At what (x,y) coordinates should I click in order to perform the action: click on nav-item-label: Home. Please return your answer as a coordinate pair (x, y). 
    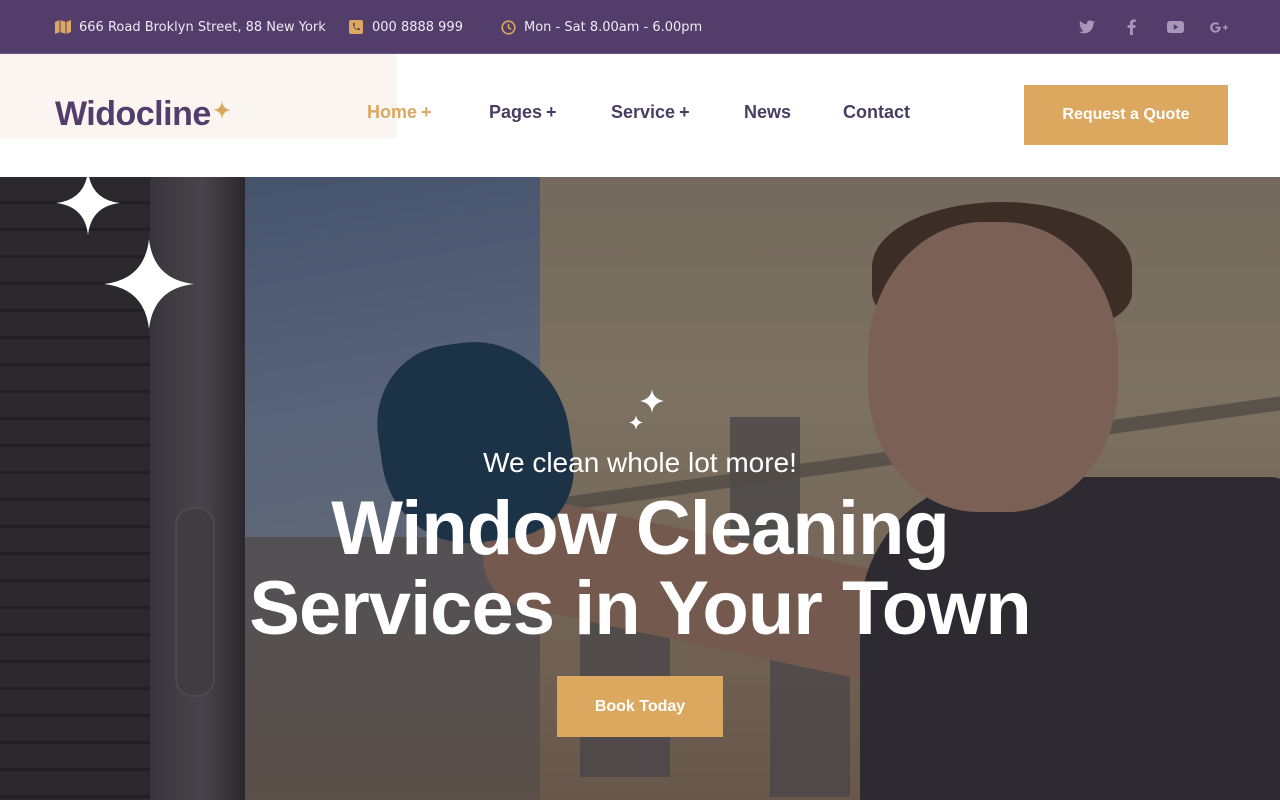
    Looking at the image, I should click on (392, 112).